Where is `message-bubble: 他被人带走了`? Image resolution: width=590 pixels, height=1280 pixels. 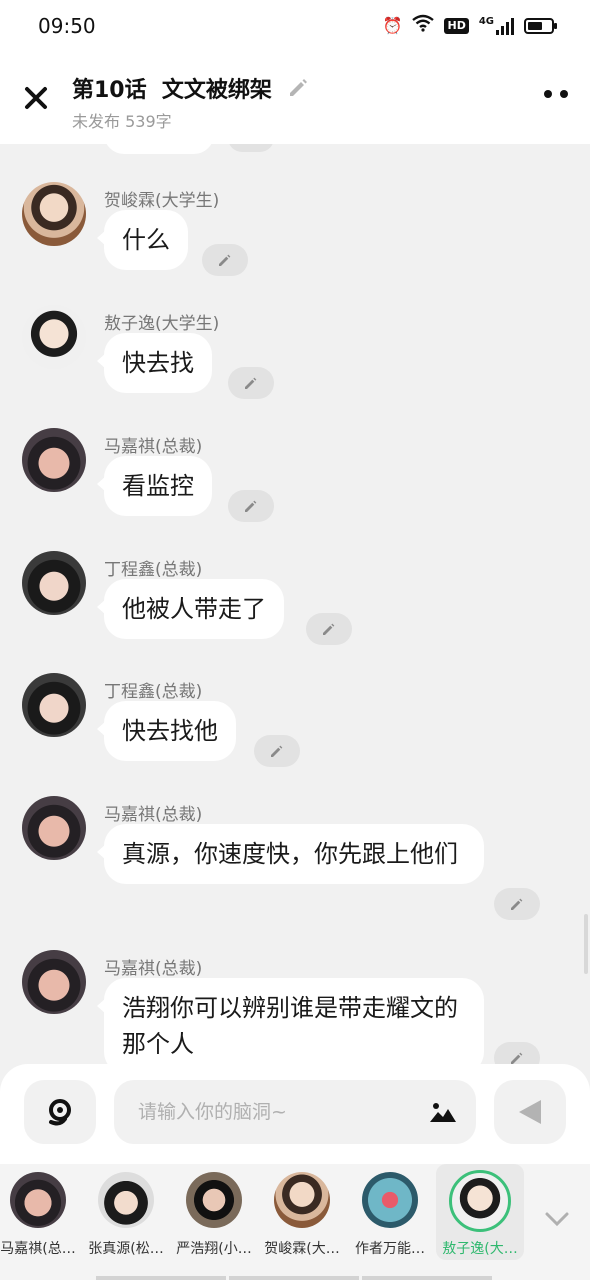 message-bubble: 他被人带走了 is located at coordinates (190, 609).